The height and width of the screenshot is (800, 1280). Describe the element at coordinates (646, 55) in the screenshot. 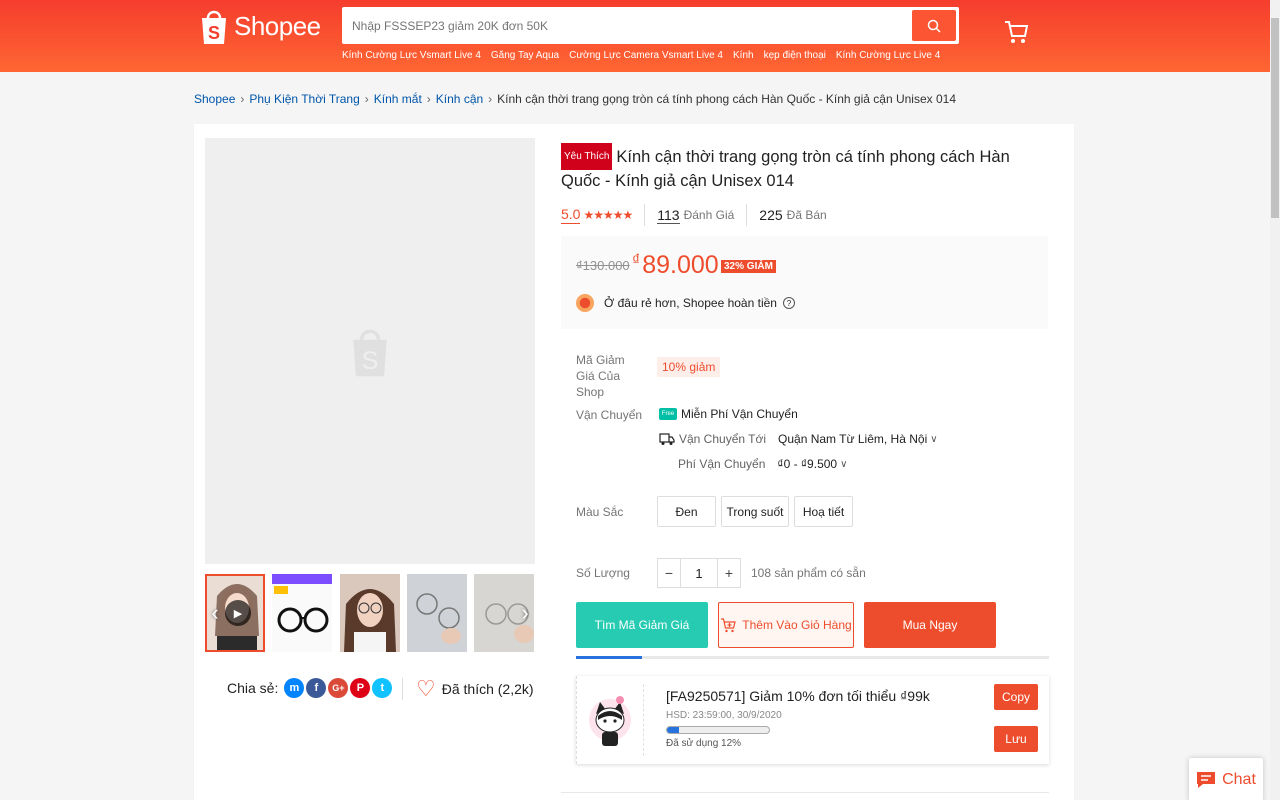

I see `hot-keyword: Cường Lực Camera Vsmart Live 4` at that location.